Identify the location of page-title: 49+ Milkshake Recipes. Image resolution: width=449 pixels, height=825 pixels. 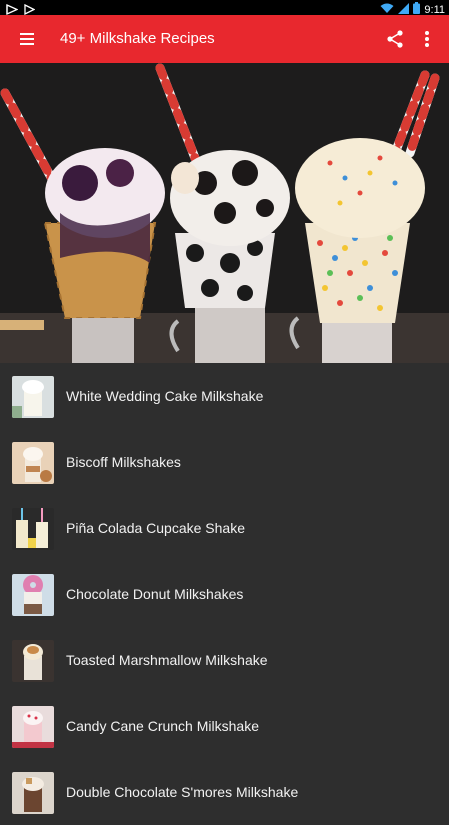
(137, 38).